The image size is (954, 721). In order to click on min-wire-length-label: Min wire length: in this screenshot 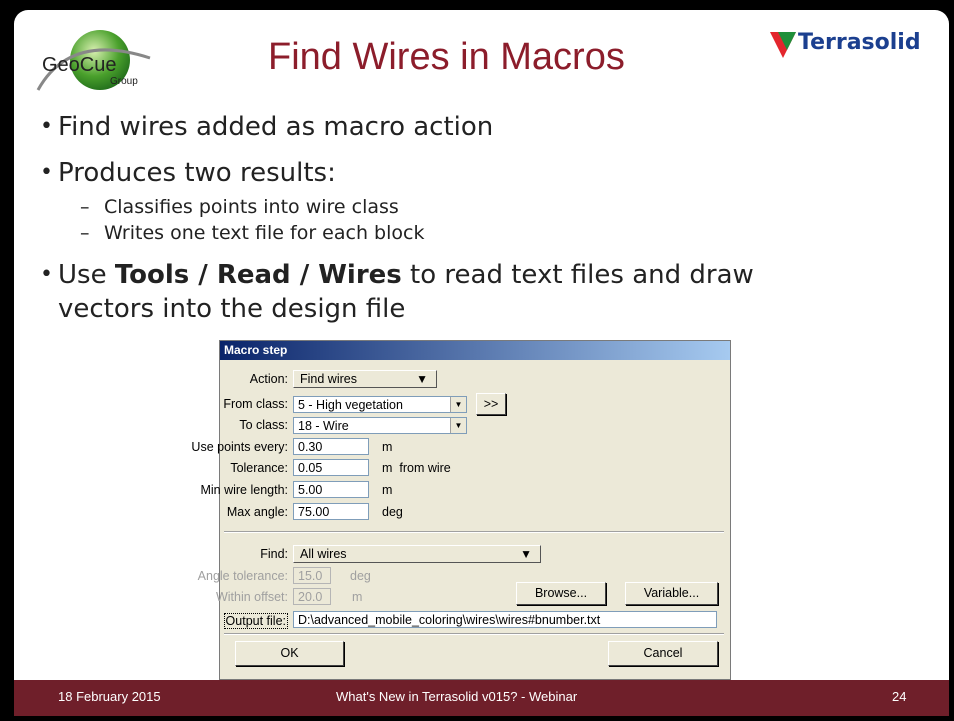, I will do `click(244, 490)`.